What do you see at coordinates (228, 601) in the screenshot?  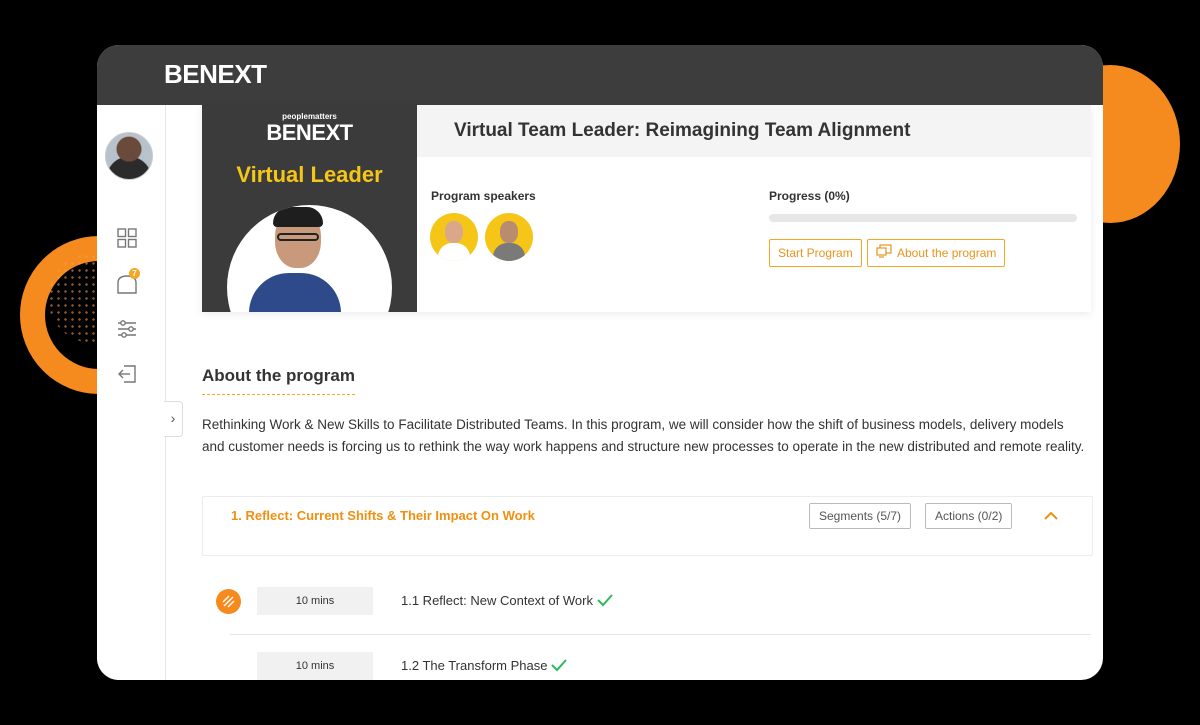 I see `segment-type-icon` at bounding box center [228, 601].